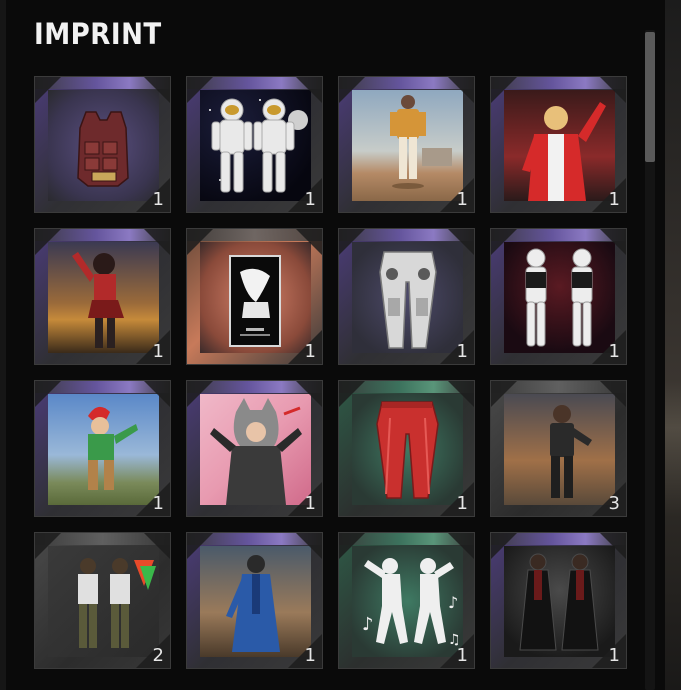 The image size is (681, 690). Describe the element at coordinates (673, 345) in the screenshot. I see `background-edge` at that location.